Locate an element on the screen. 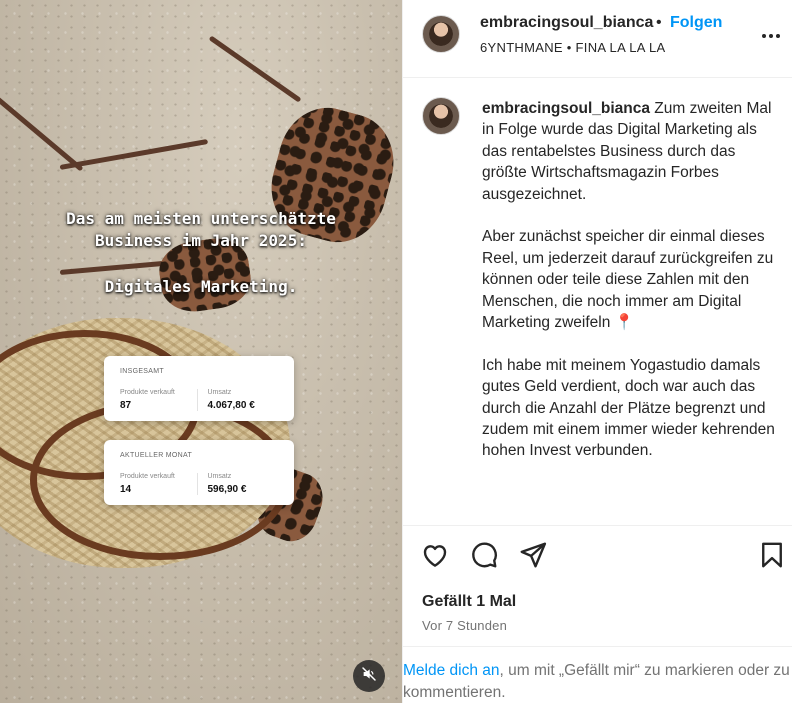  stats-card-header: AKTUELLER MONAT is located at coordinates (156, 455).